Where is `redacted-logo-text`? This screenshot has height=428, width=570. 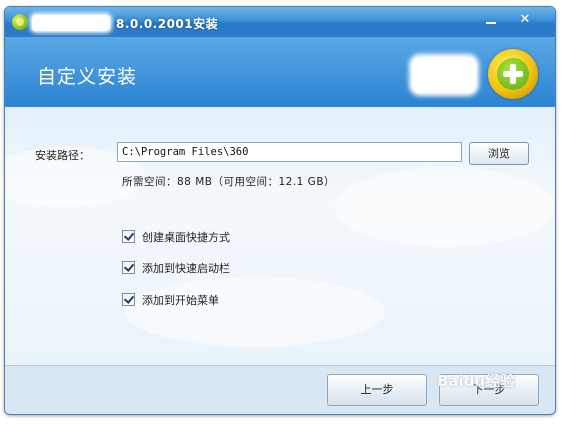 redacted-logo-text is located at coordinates (444, 75).